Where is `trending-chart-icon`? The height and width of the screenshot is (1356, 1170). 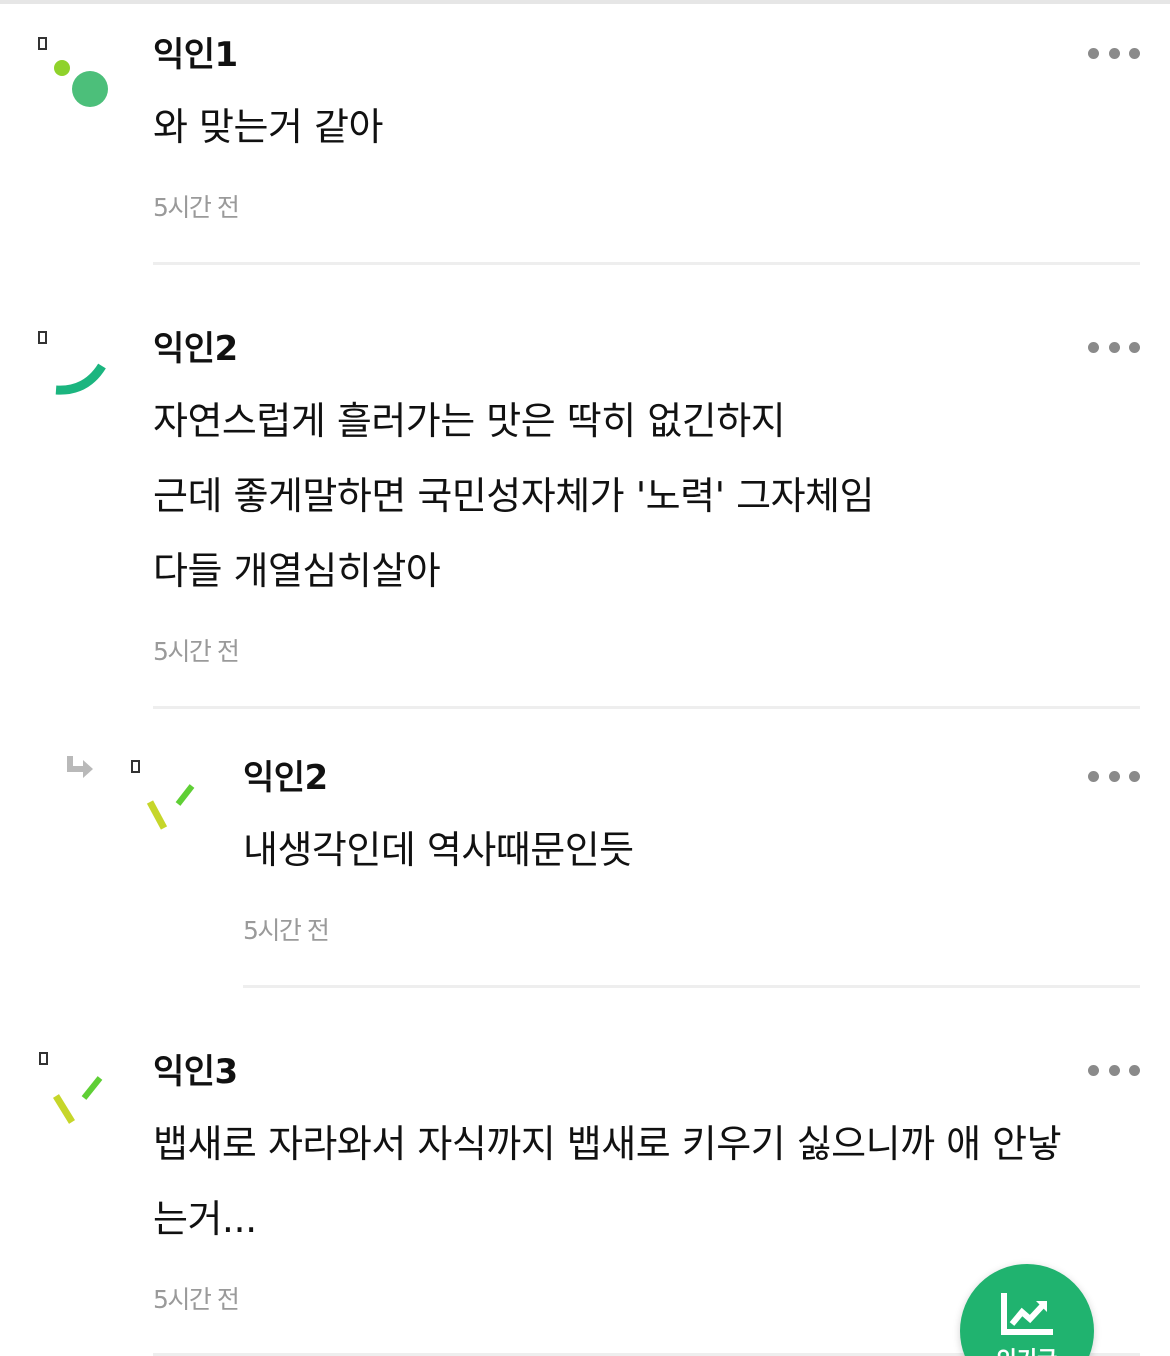
trending-chart-icon is located at coordinates (1027, 1314).